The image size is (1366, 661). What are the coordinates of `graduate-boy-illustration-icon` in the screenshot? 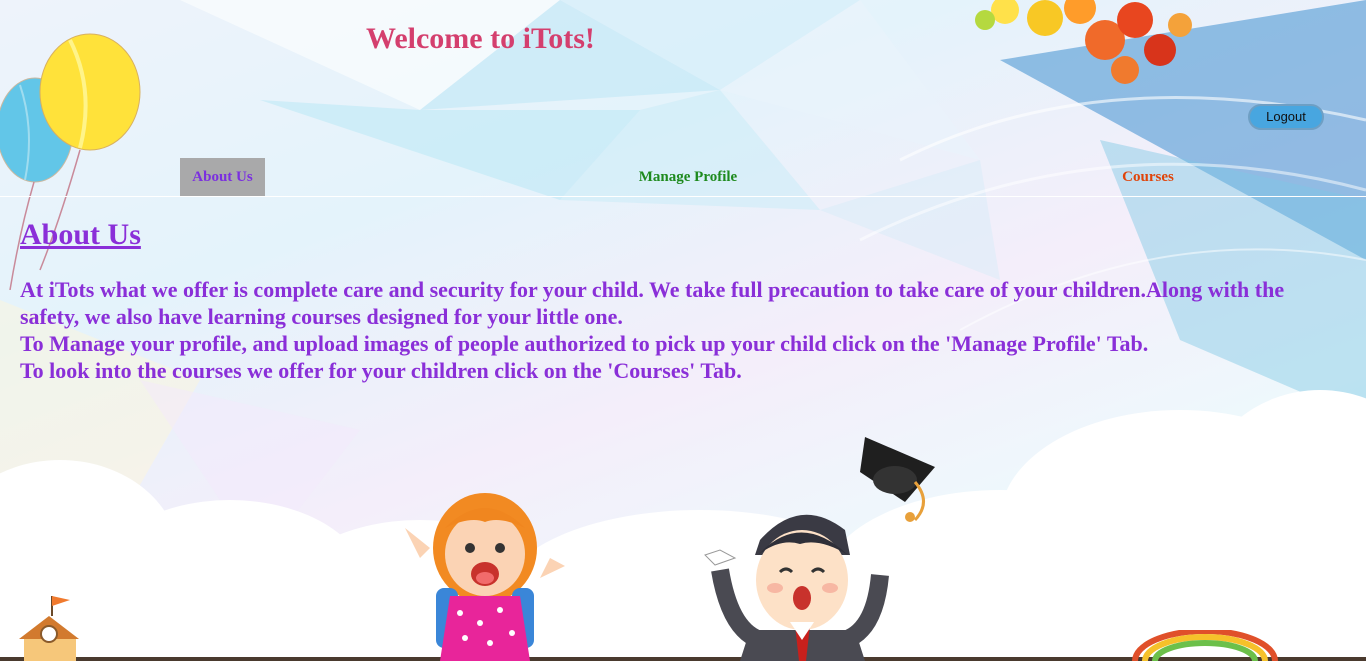 It's located at (796, 587).